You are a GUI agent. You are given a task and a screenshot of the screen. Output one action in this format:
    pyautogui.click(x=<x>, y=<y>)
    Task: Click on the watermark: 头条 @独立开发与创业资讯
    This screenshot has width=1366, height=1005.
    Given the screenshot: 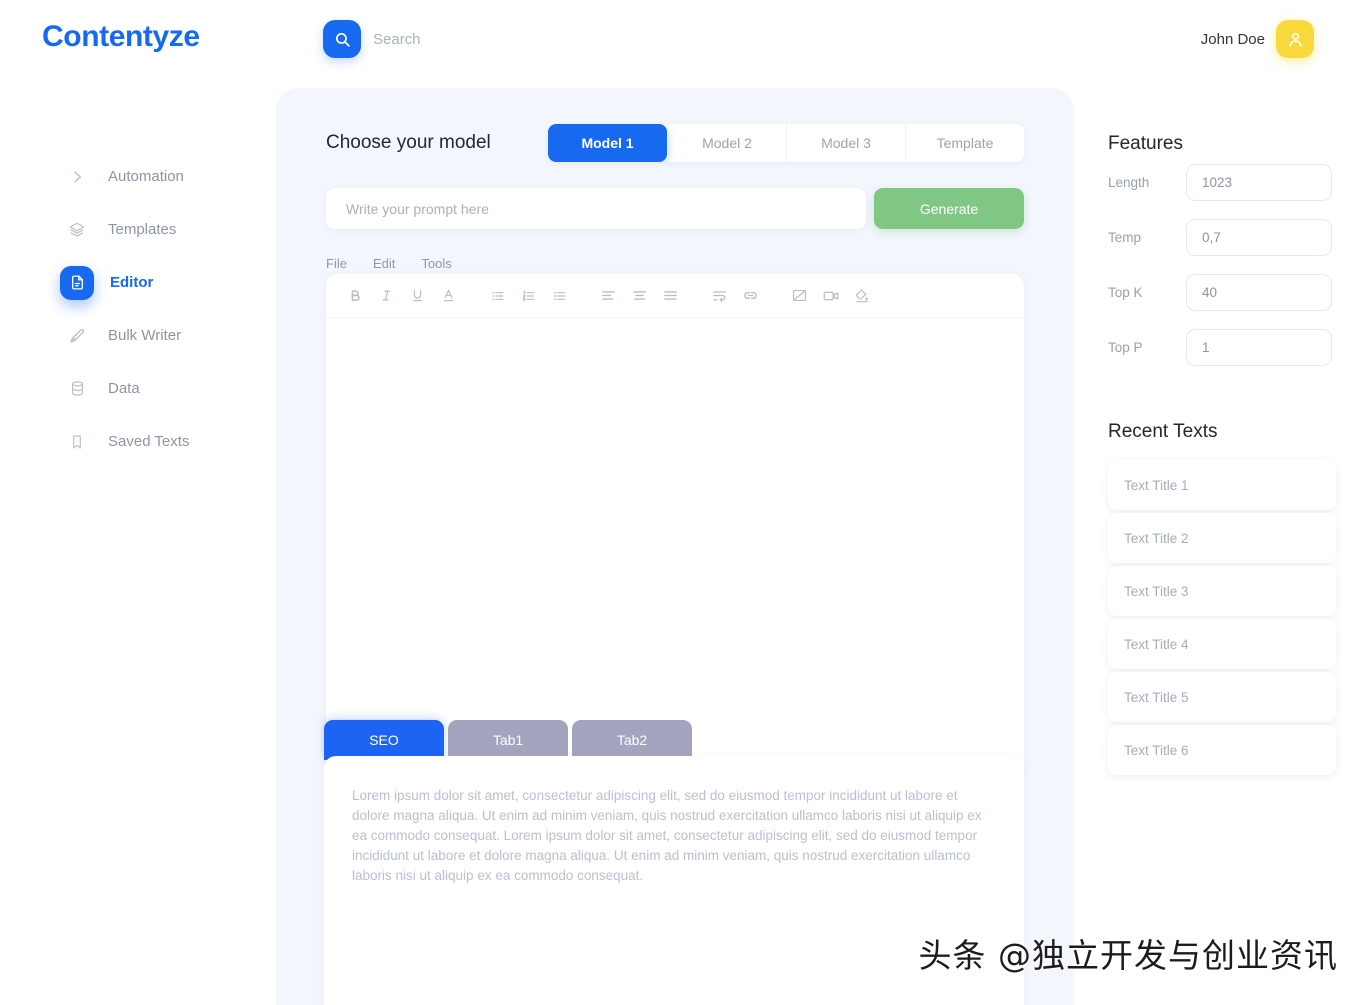 What is the action you would take?
    pyautogui.click(x=1128, y=955)
    